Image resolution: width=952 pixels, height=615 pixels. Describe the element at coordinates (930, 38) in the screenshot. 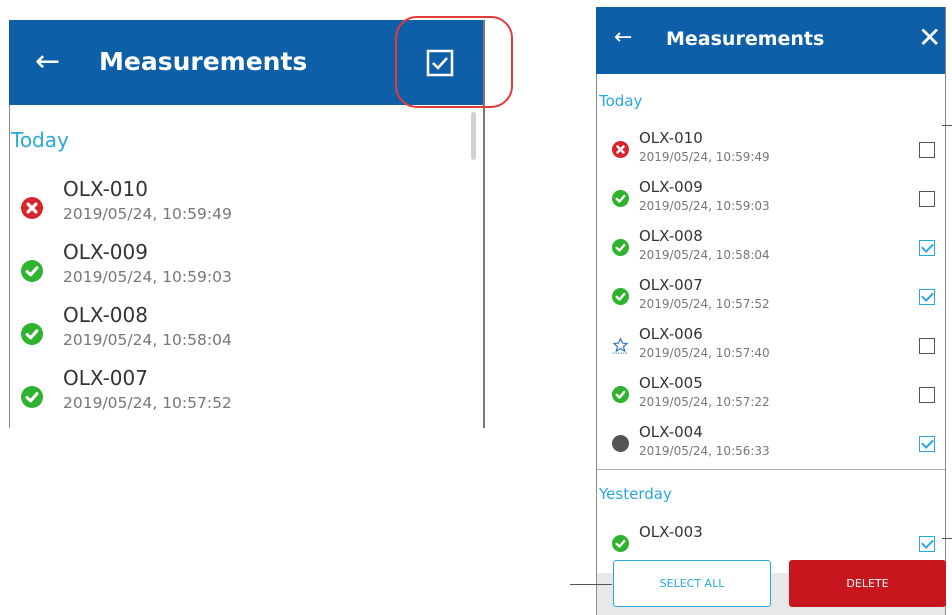

I see `close-icon: ✕` at that location.